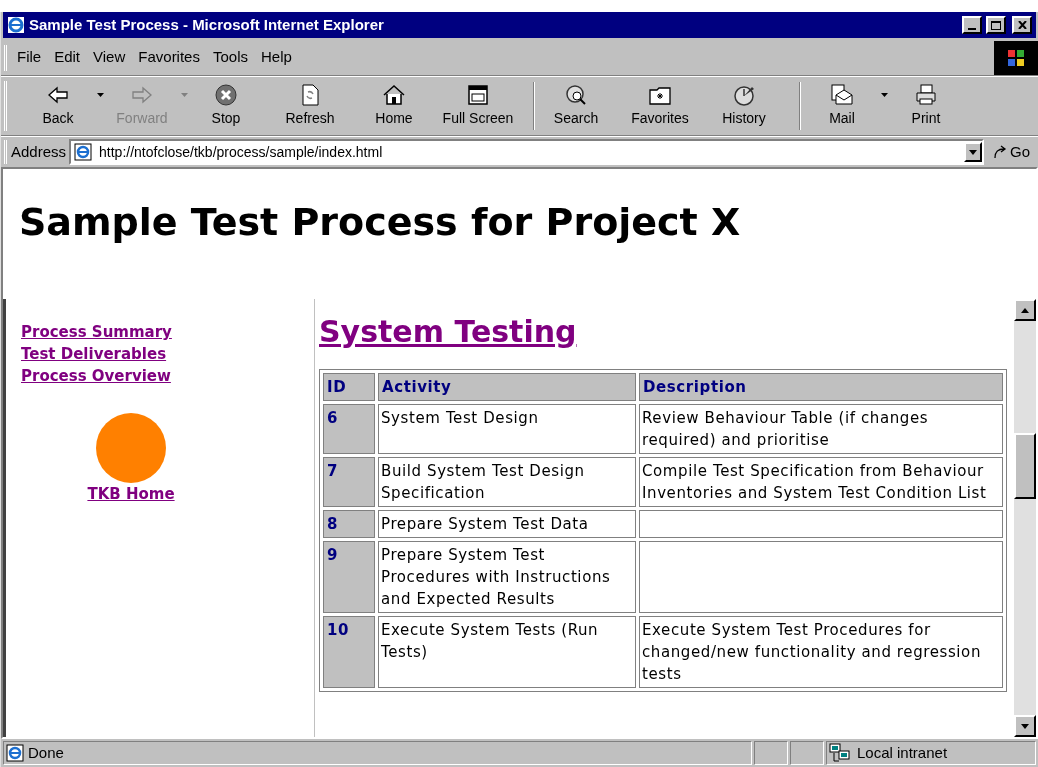 Image resolution: width=1038 pixels, height=767 pixels. Describe the element at coordinates (744, 95) in the screenshot. I see `history-icon` at that location.